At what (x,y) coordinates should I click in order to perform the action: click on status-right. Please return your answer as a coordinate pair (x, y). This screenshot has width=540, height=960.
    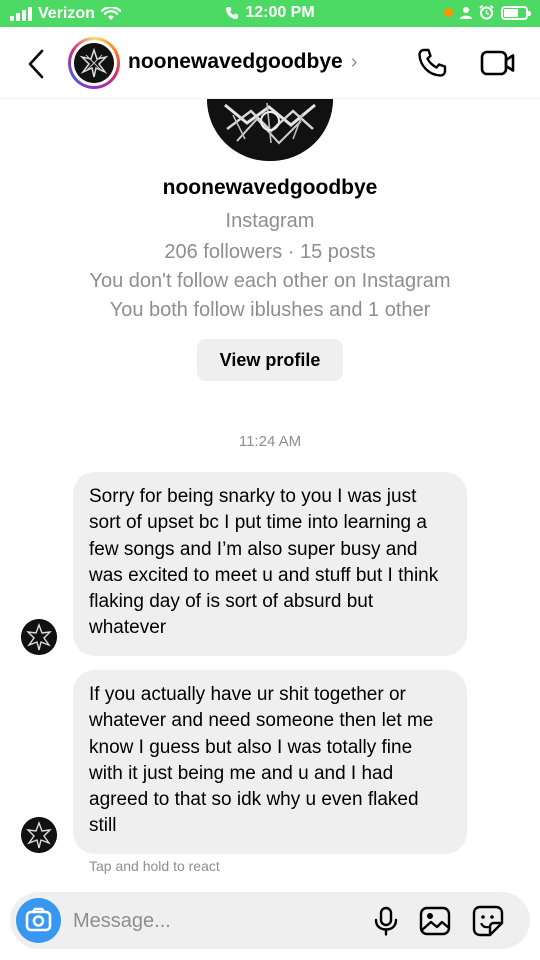
    Looking at the image, I should click on (487, 12).